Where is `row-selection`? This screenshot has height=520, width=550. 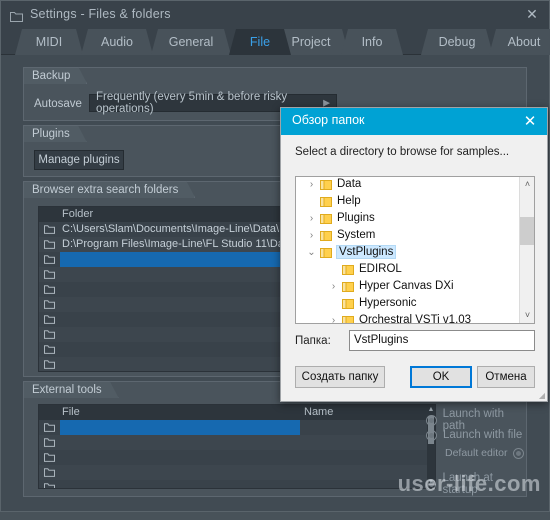
row-selection is located at coordinates (175, 259).